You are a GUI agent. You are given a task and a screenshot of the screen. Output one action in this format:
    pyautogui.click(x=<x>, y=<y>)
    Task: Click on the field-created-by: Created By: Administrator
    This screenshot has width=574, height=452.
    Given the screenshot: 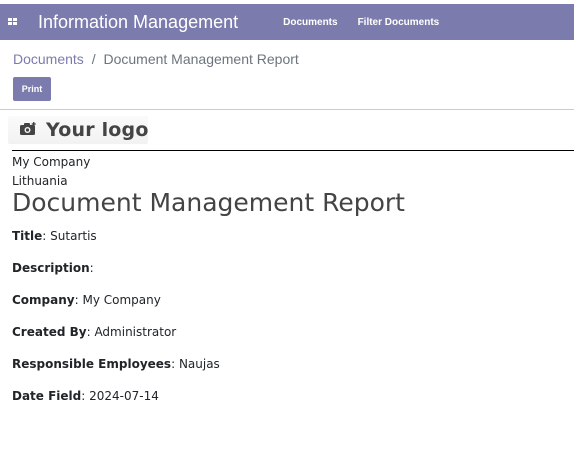 What is the action you would take?
    pyautogui.click(x=94, y=332)
    